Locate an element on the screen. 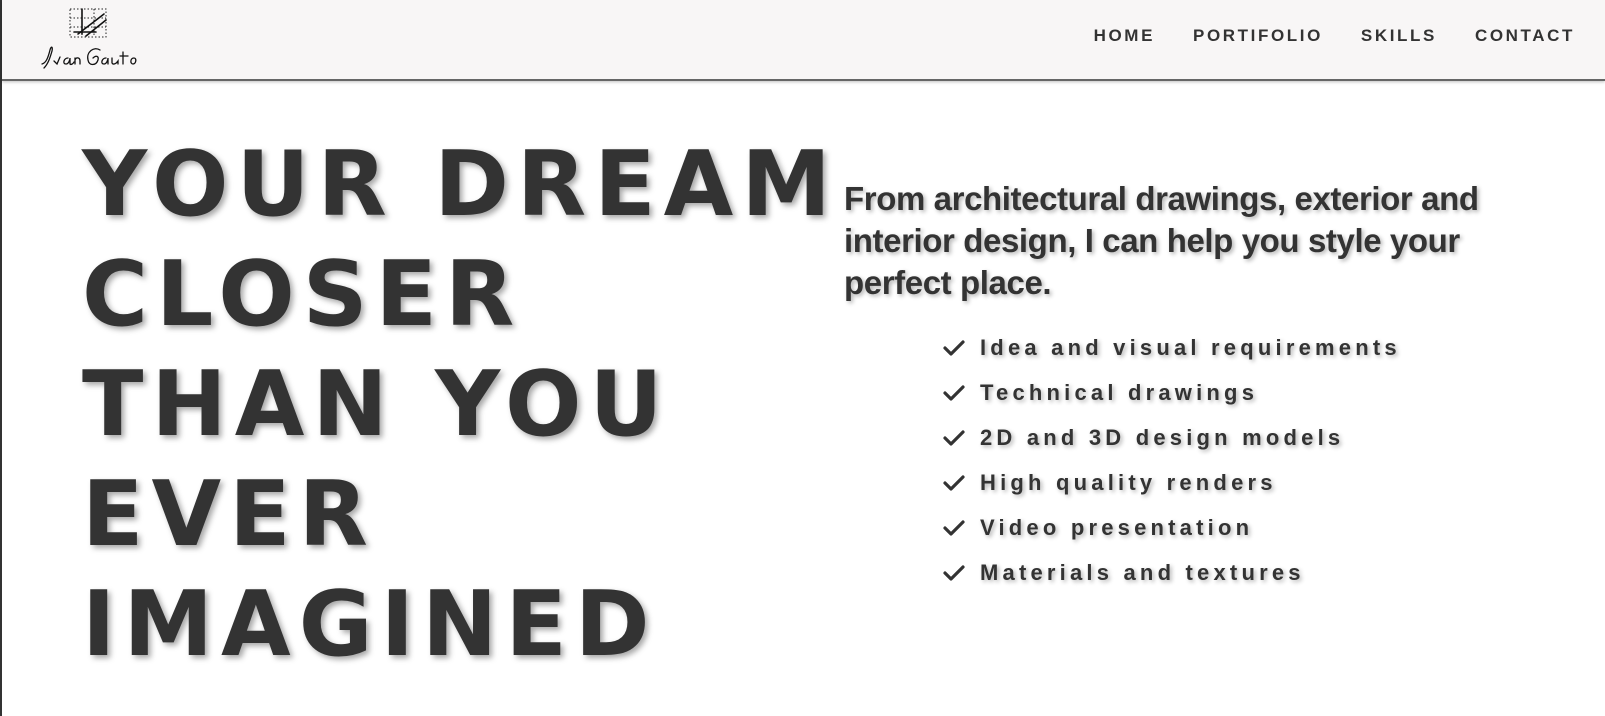 This screenshot has width=1605, height=716. logo-graphic is located at coordinates (89, 38).